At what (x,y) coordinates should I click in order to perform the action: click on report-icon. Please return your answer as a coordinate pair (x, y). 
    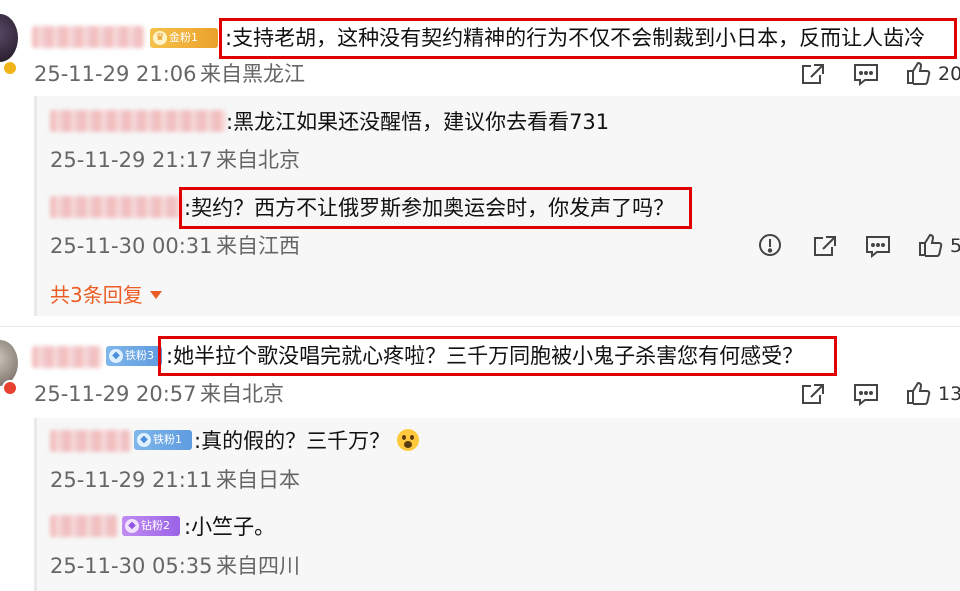
    Looking at the image, I should click on (770, 245).